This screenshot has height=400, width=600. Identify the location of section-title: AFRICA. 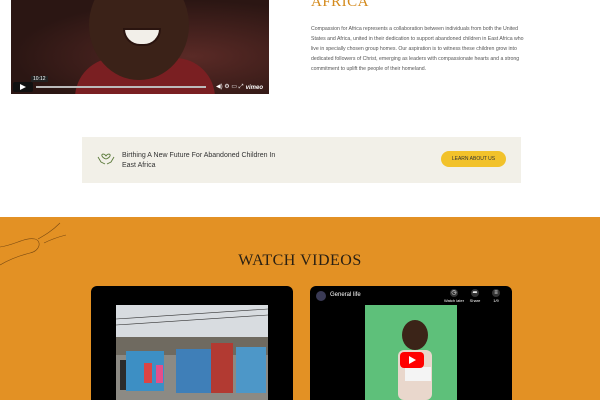
(340, 5).